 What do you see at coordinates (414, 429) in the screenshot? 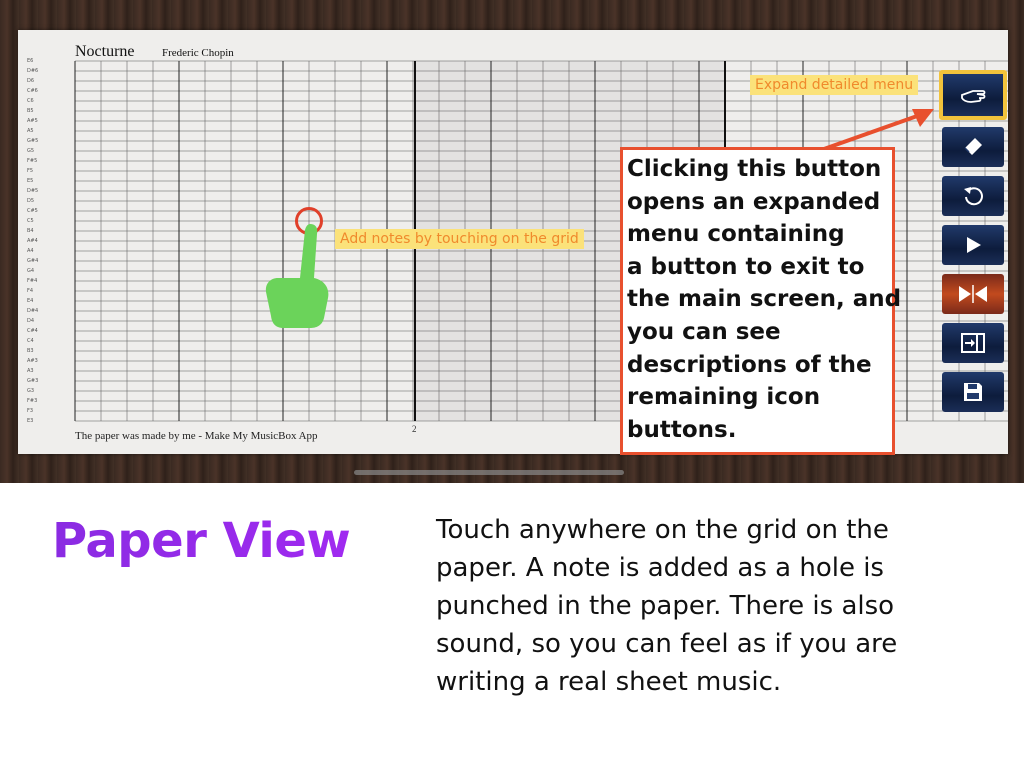
I see `page-number: 2` at bounding box center [414, 429].